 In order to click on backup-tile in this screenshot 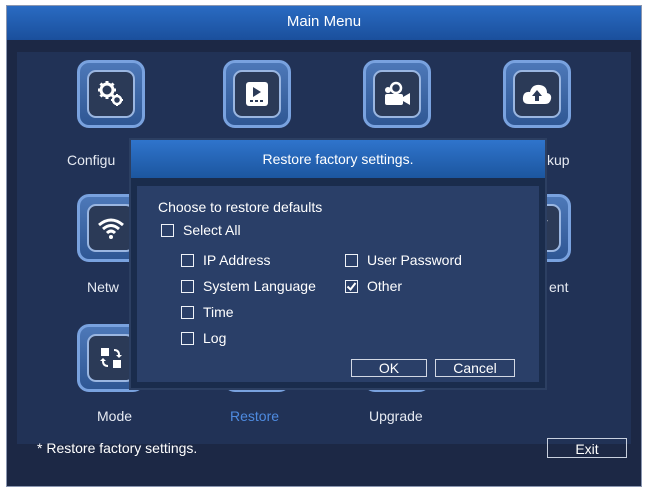, I will do `click(537, 94)`.